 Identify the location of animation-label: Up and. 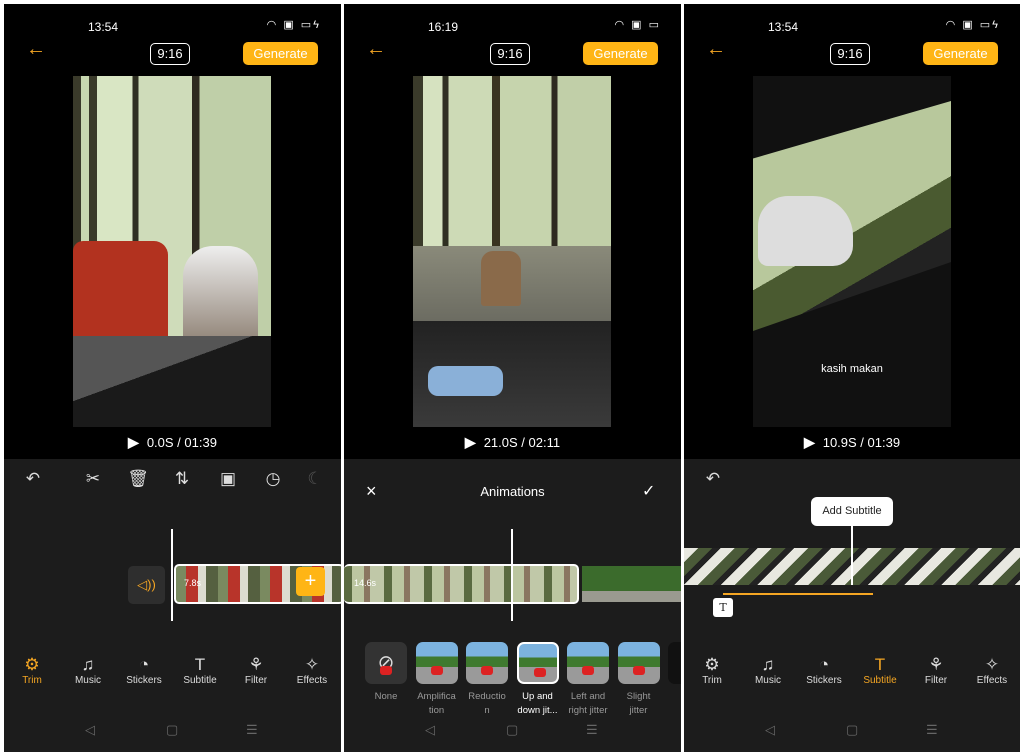
(537, 696).